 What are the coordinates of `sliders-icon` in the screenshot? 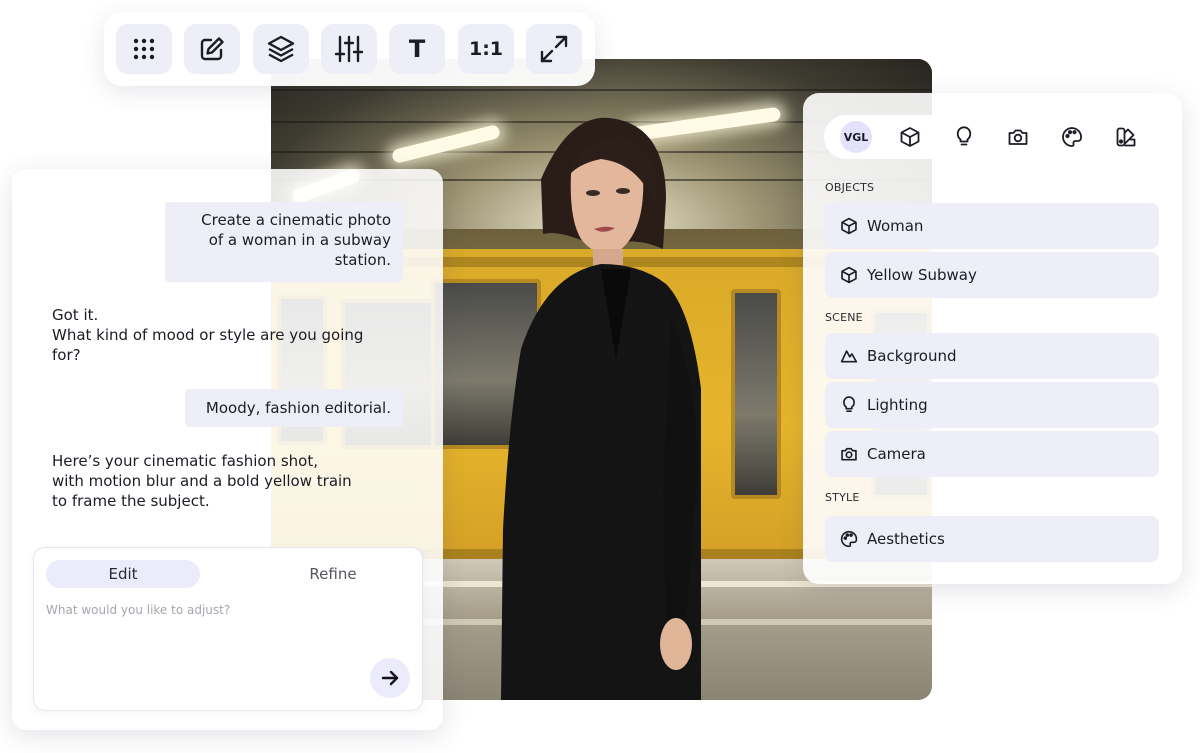 It's located at (349, 49).